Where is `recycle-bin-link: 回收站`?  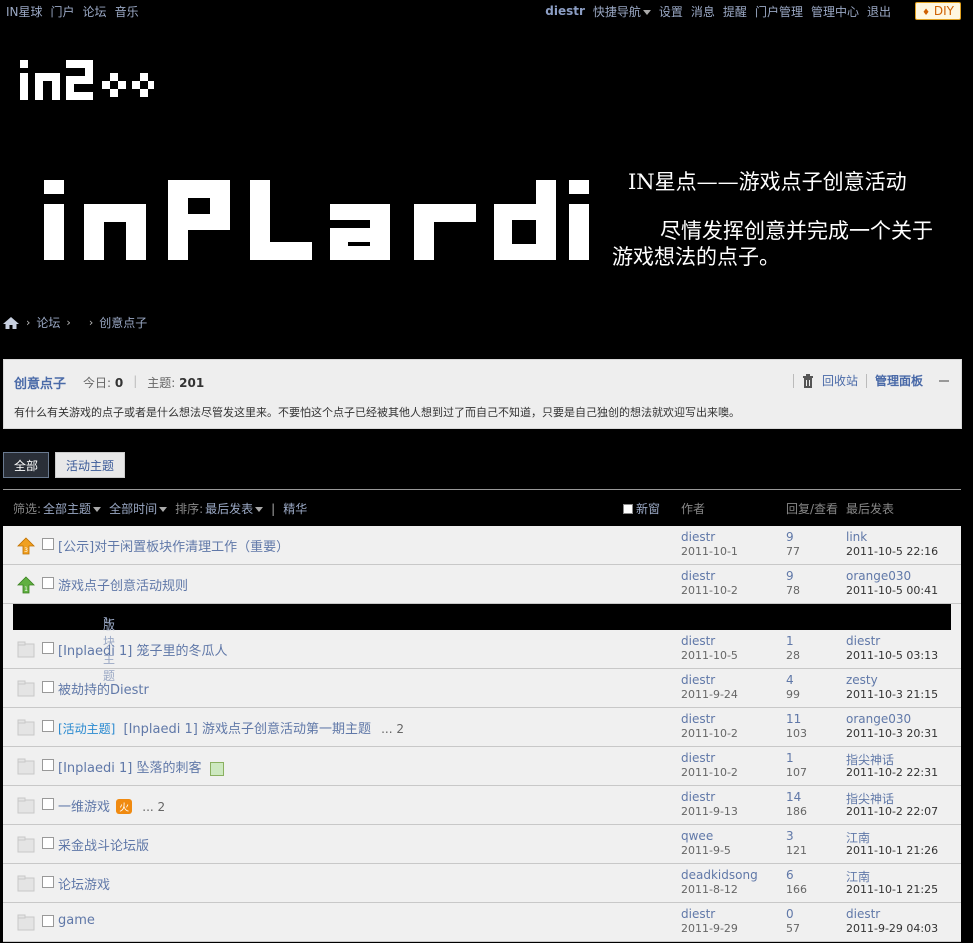 recycle-bin-link: 回收站 is located at coordinates (840, 380).